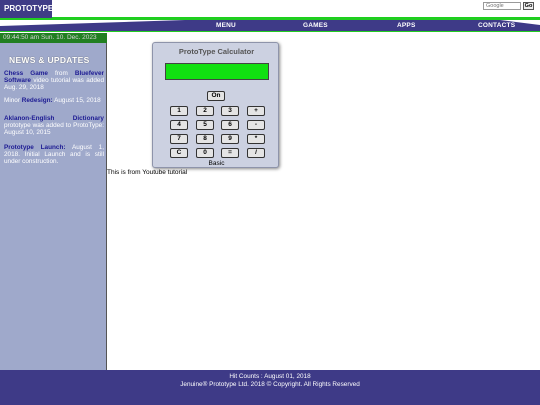 Image resolution: width=540 pixels, height=405 pixels. What do you see at coordinates (26, 9) in the screenshot?
I see `site-logo: PROTOTYPE` at bounding box center [26, 9].